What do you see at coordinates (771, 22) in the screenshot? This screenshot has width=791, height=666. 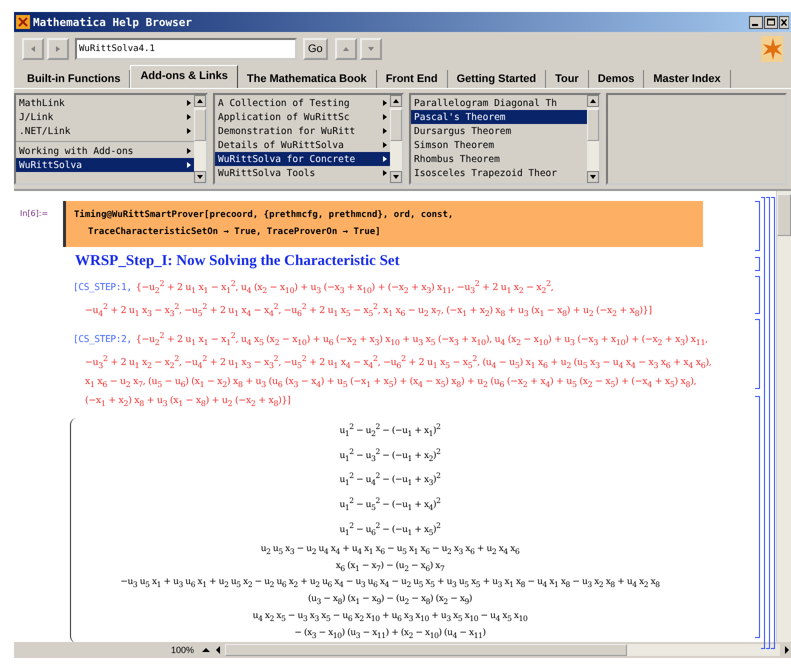 I see `maximize-icon` at bounding box center [771, 22].